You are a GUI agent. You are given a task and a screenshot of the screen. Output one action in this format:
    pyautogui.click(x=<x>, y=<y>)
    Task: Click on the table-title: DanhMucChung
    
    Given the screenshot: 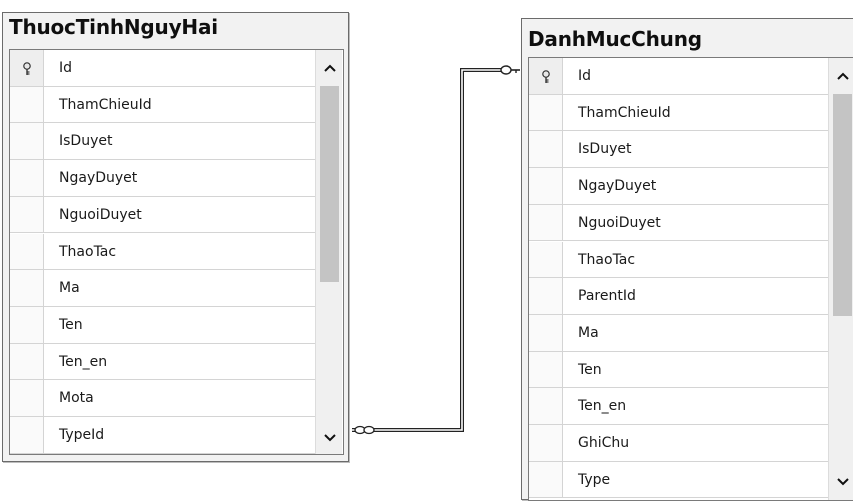 What is the action you would take?
    pyautogui.click(x=615, y=39)
    